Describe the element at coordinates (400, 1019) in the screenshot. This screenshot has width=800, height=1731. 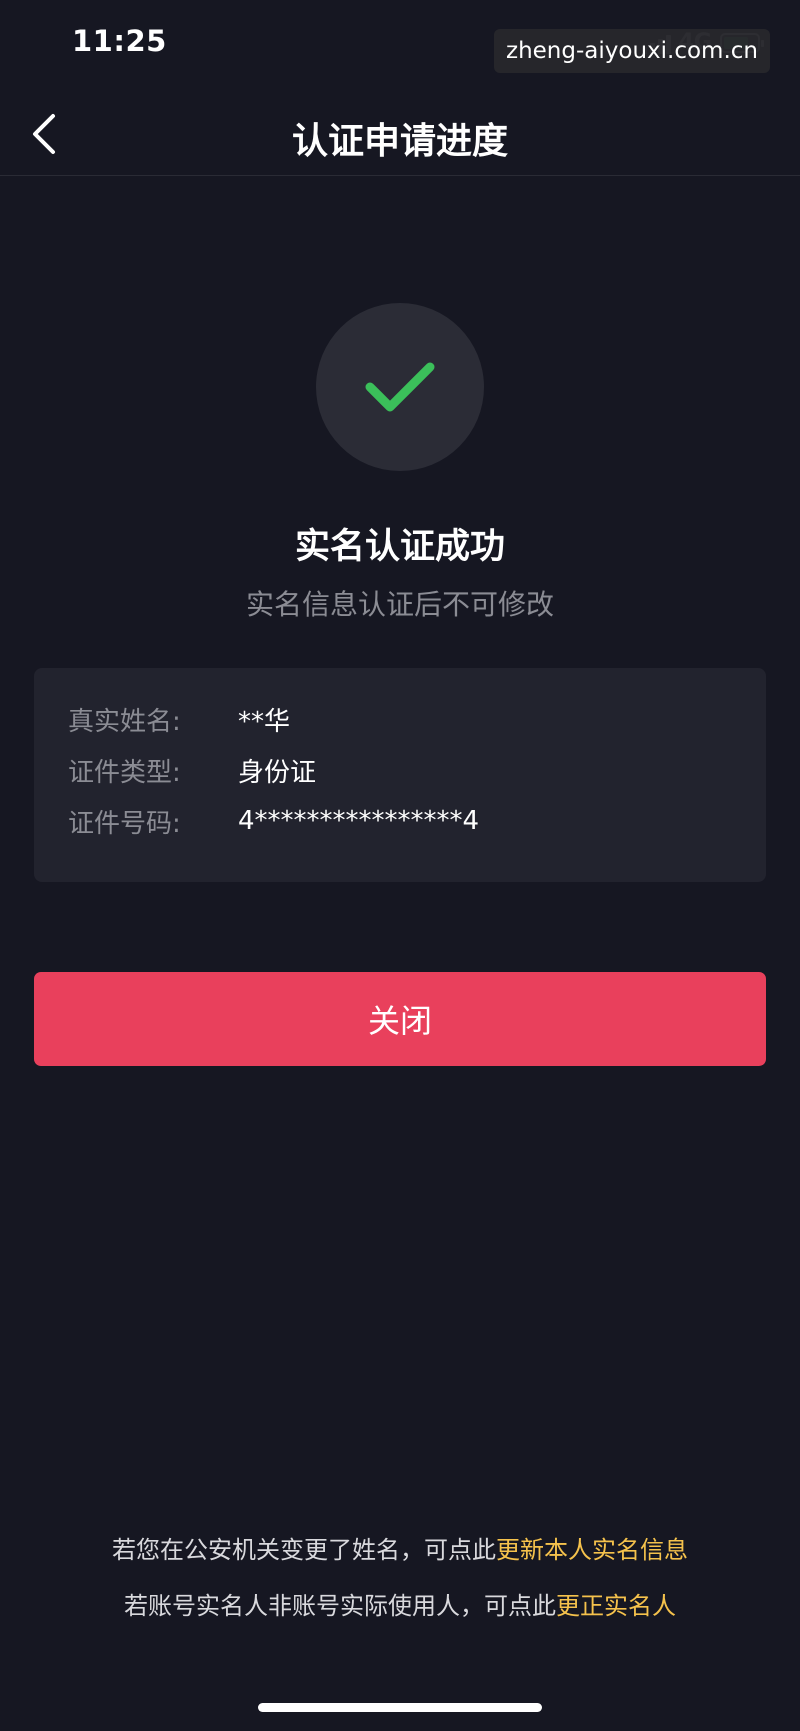
I see `close-button: 关闭` at that location.